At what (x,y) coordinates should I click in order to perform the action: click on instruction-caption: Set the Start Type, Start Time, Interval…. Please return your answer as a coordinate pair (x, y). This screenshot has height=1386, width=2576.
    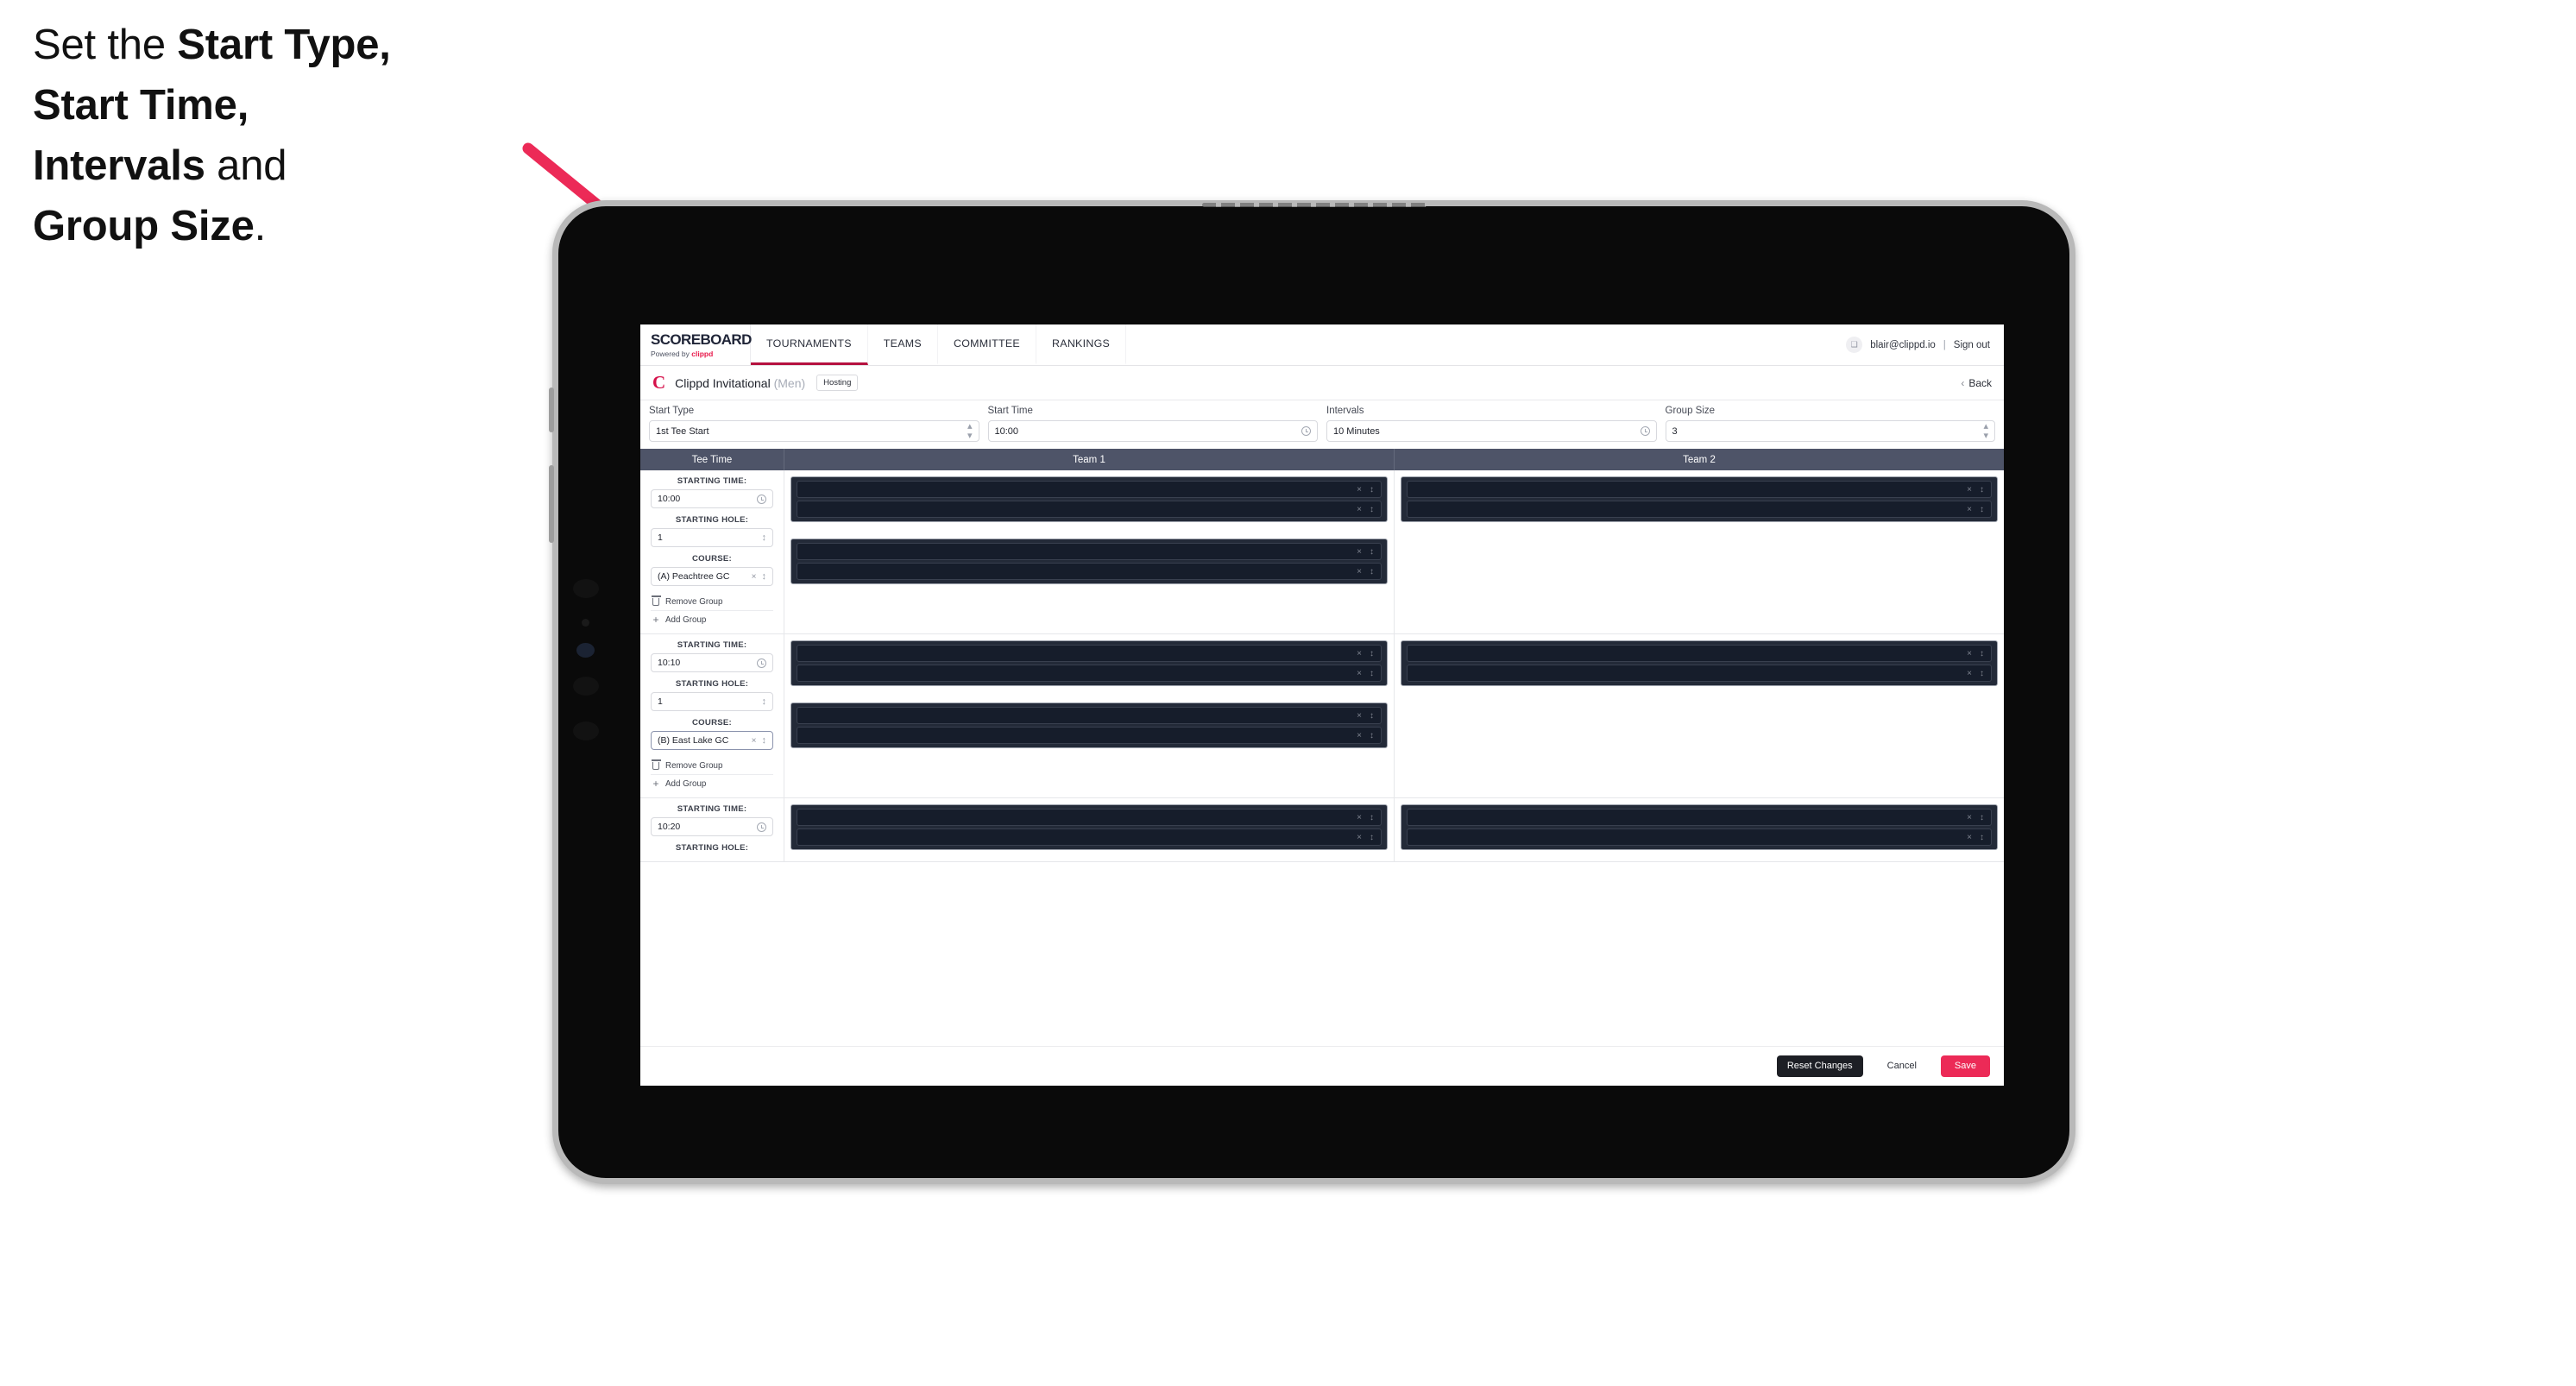
    Looking at the image, I should click on (309, 145).